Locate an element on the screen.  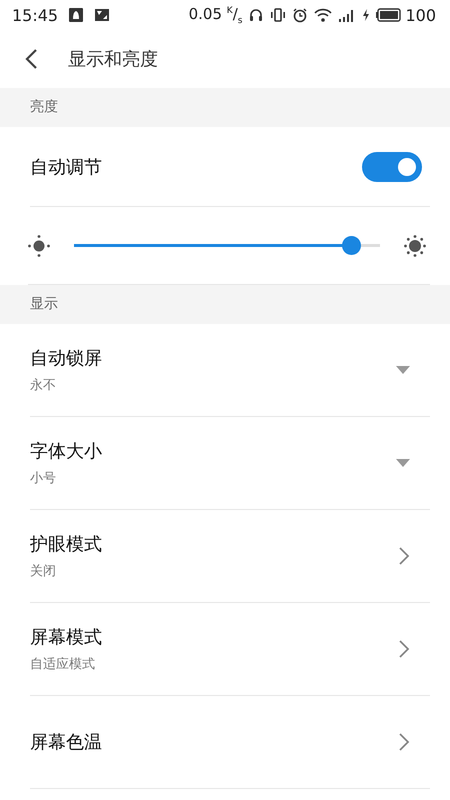
status-time: 15:45 is located at coordinates (35, 15).